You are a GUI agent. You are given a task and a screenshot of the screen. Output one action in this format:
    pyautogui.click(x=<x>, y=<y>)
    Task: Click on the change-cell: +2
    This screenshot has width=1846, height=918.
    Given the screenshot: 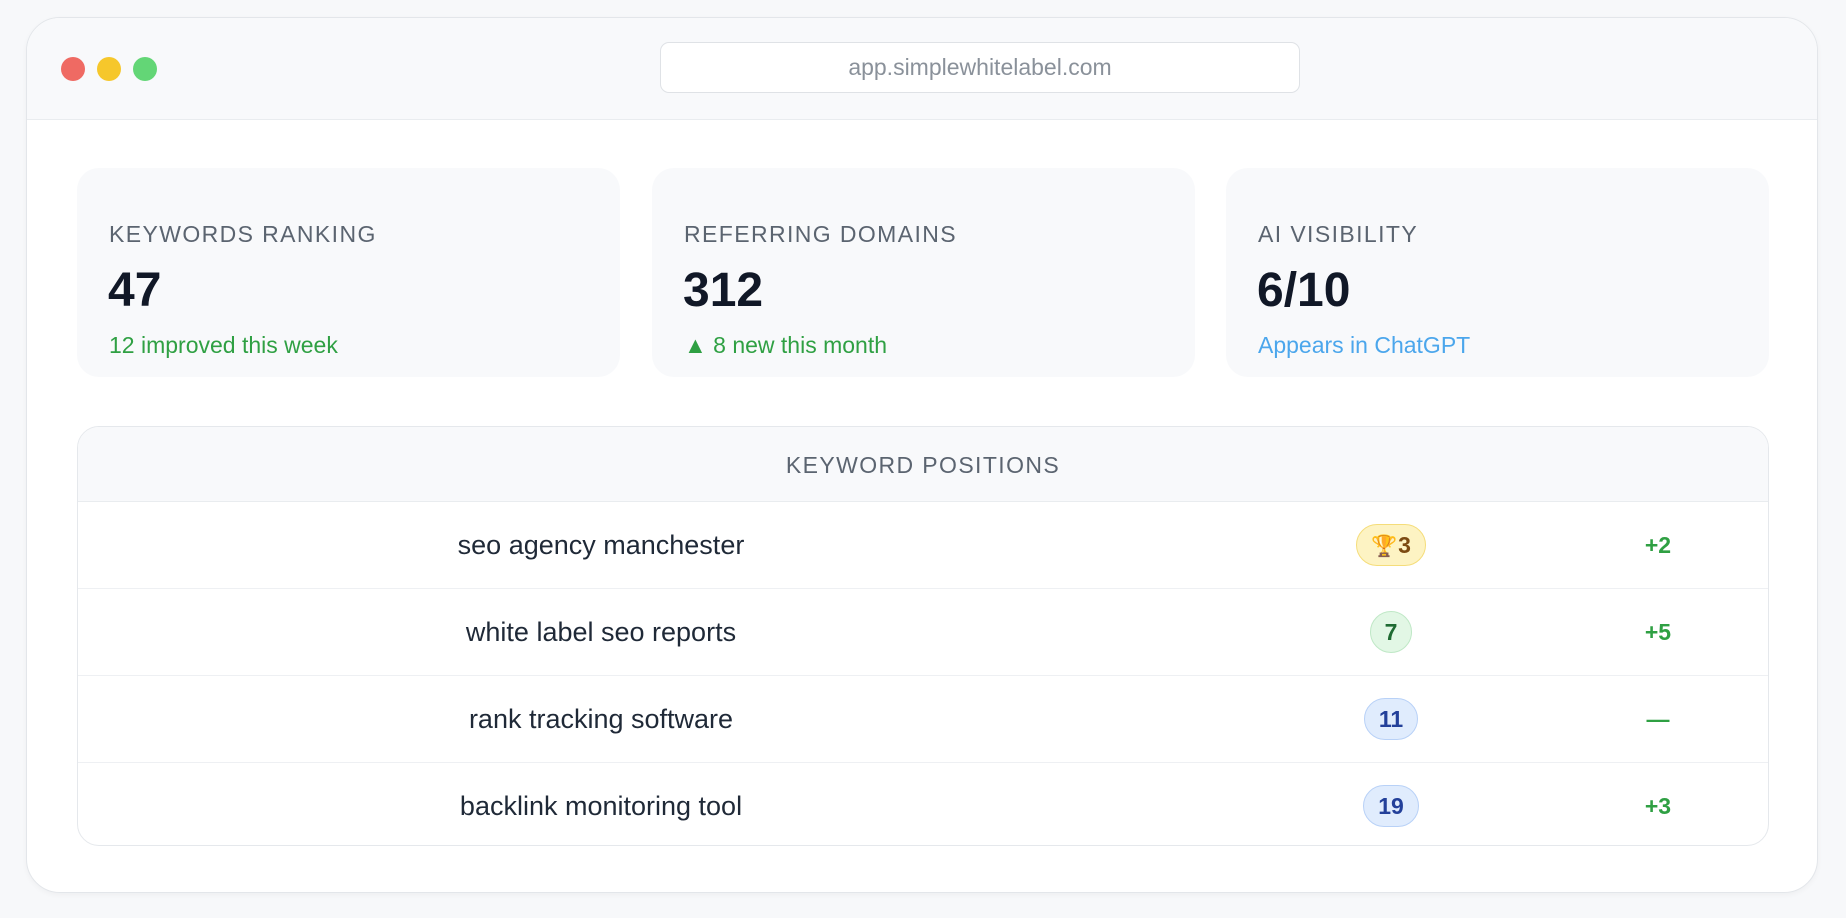 What is the action you would take?
    pyautogui.click(x=1658, y=545)
    